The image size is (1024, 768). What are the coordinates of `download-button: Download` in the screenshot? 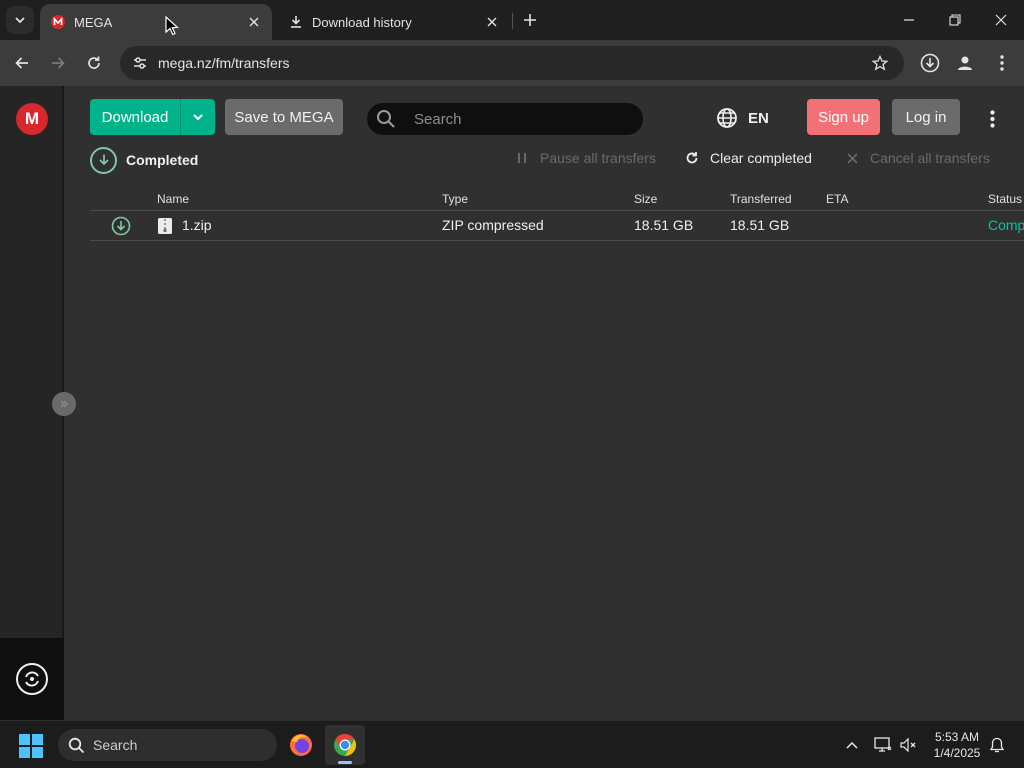 It's located at (152, 117).